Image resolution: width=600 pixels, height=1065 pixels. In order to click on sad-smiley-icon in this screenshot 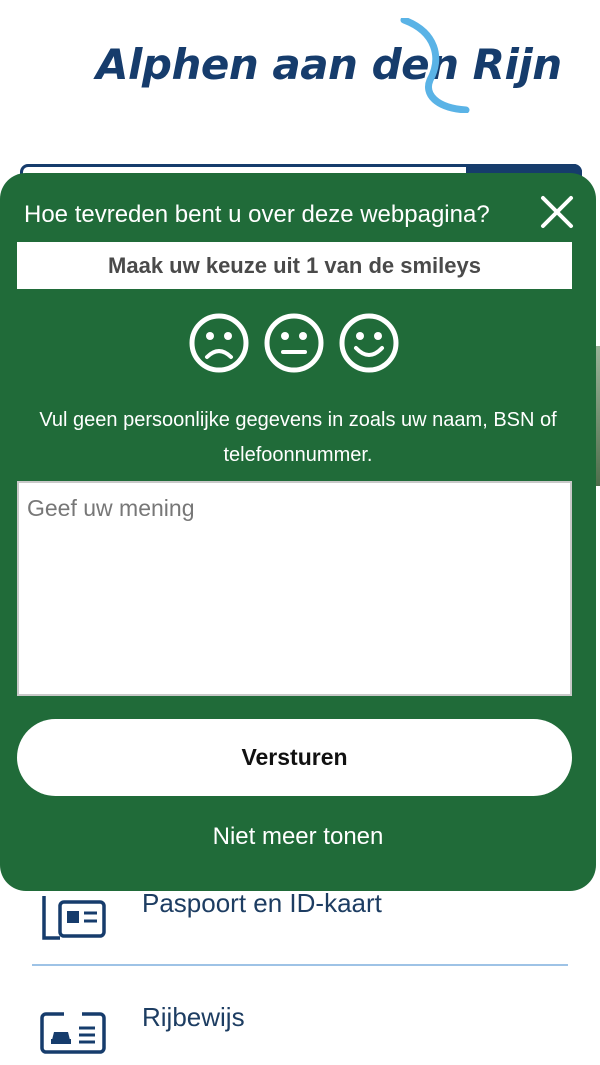, I will do `click(219, 343)`.